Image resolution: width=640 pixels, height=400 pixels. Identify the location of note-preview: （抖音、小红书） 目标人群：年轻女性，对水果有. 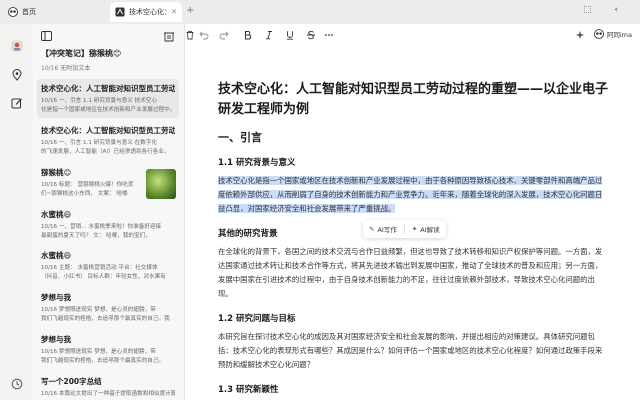
(103, 276).